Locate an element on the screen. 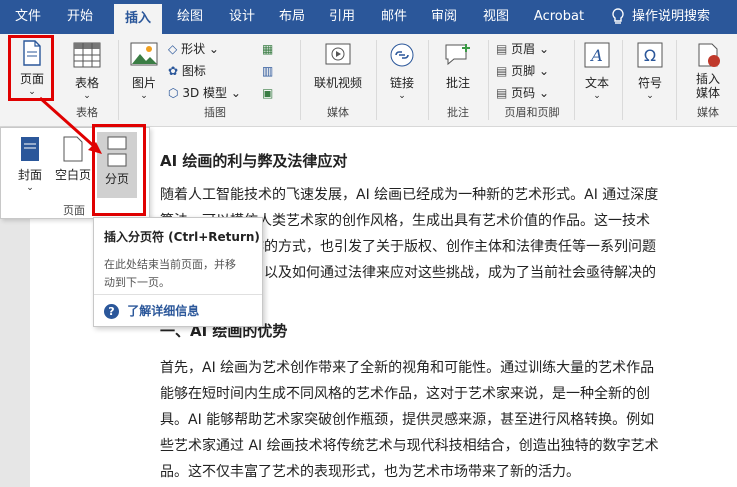 This screenshot has height=487, width=737. tooltip-body: 动到下一页。 is located at coordinates (137, 282).